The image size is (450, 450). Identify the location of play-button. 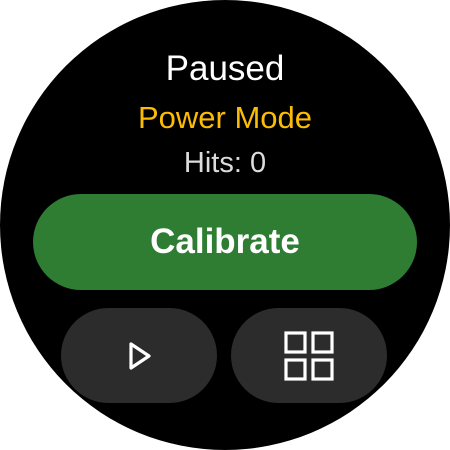
(139, 355).